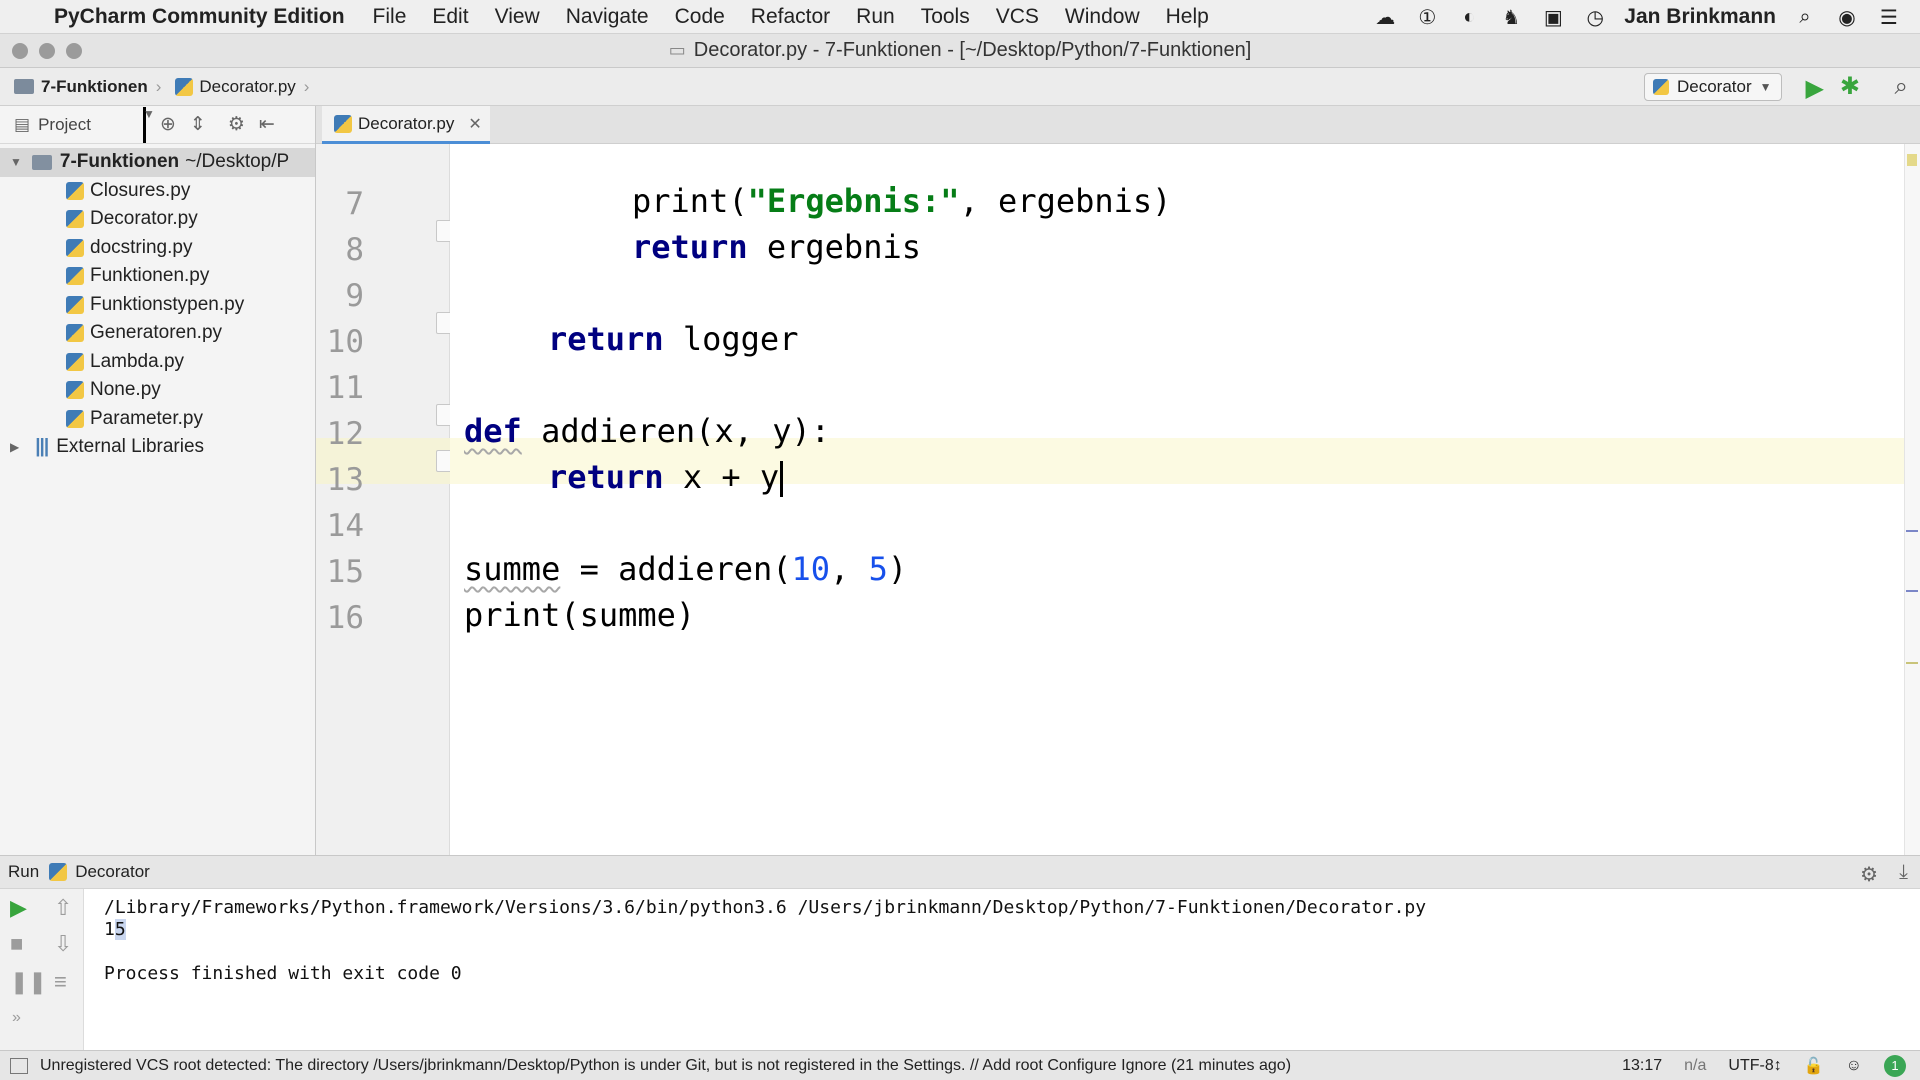 The image size is (1920, 1080). Describe the element at coordinates (1469, 17) in the screenshot. I see `dashlane-icon: ◐` at that location.